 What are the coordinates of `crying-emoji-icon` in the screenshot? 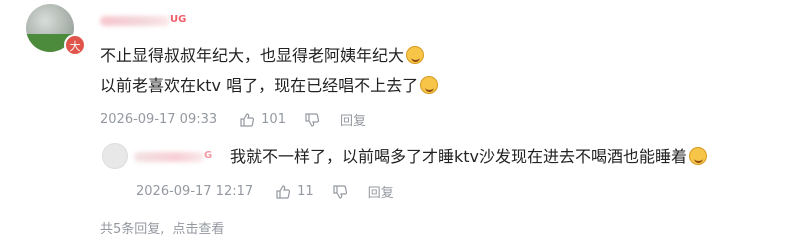 It's located at (429, 85).